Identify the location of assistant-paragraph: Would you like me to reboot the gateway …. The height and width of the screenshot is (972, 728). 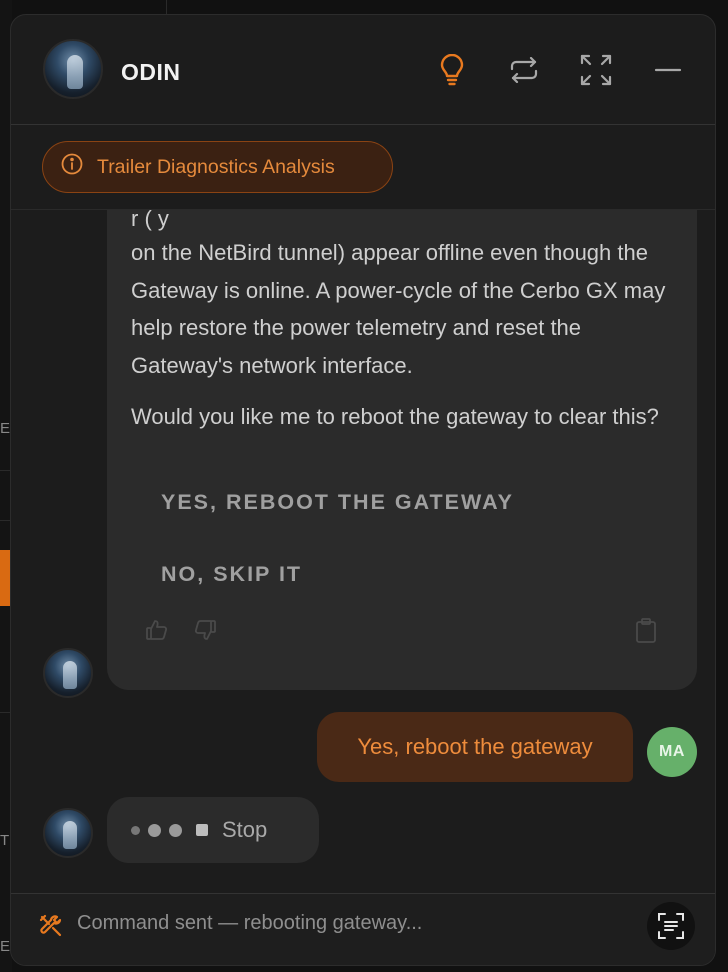
(395, 416).